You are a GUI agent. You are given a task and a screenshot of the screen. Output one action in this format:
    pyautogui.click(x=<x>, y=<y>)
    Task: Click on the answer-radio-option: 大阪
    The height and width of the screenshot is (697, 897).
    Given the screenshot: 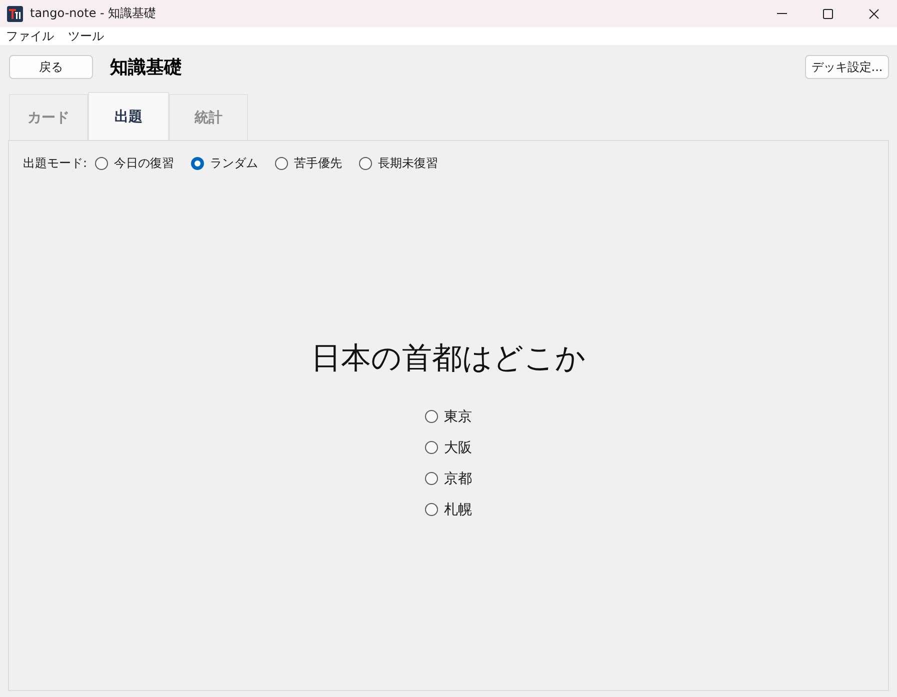 What is the action you would take?
    pyautogui.click(x=448, y=447)
    